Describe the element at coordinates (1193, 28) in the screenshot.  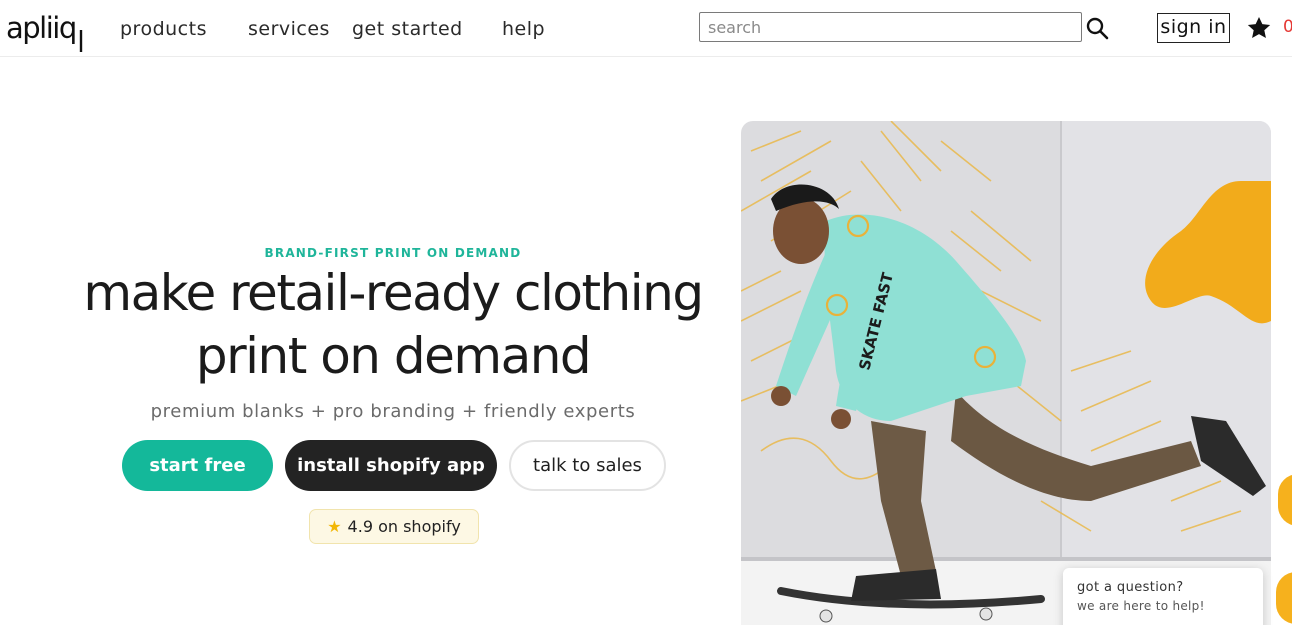
I see `sign-in-button: sign in` at that location.